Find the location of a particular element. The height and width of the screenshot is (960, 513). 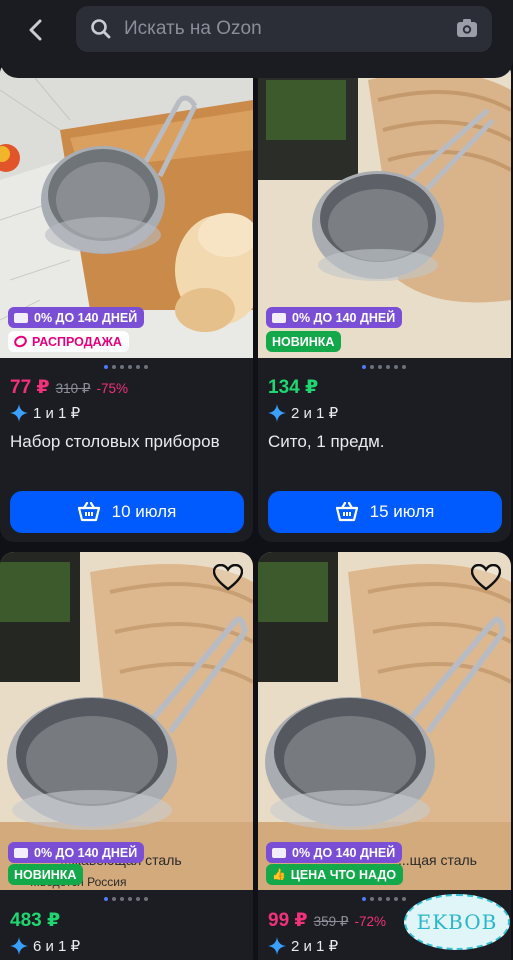

watermark-logo: EKBOB is located at coordinates (457, 922).